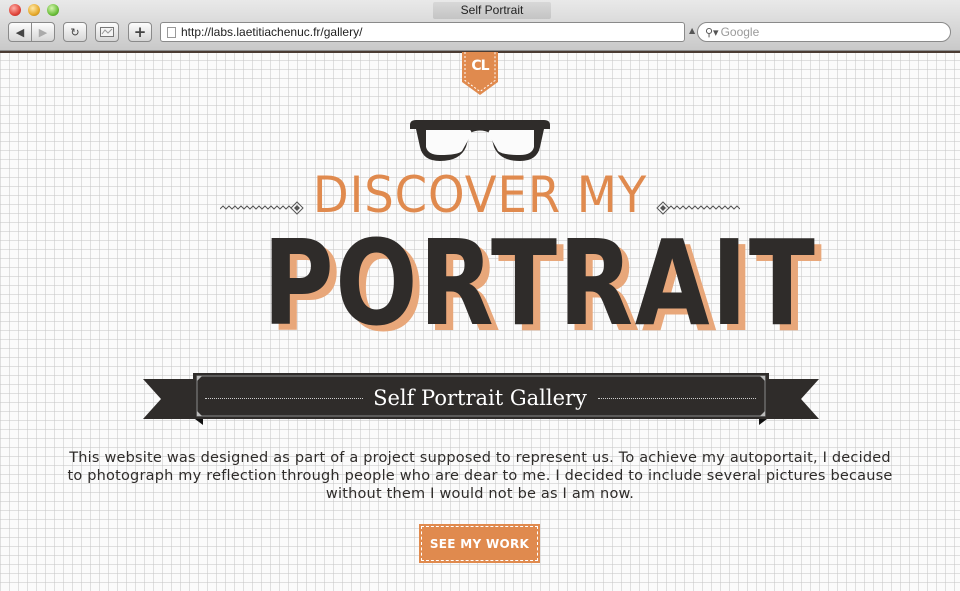  Describe the element at coordinates (479, 543) in the screenshot. I see `see-my-work-button: SEE MY WORK` at that location.